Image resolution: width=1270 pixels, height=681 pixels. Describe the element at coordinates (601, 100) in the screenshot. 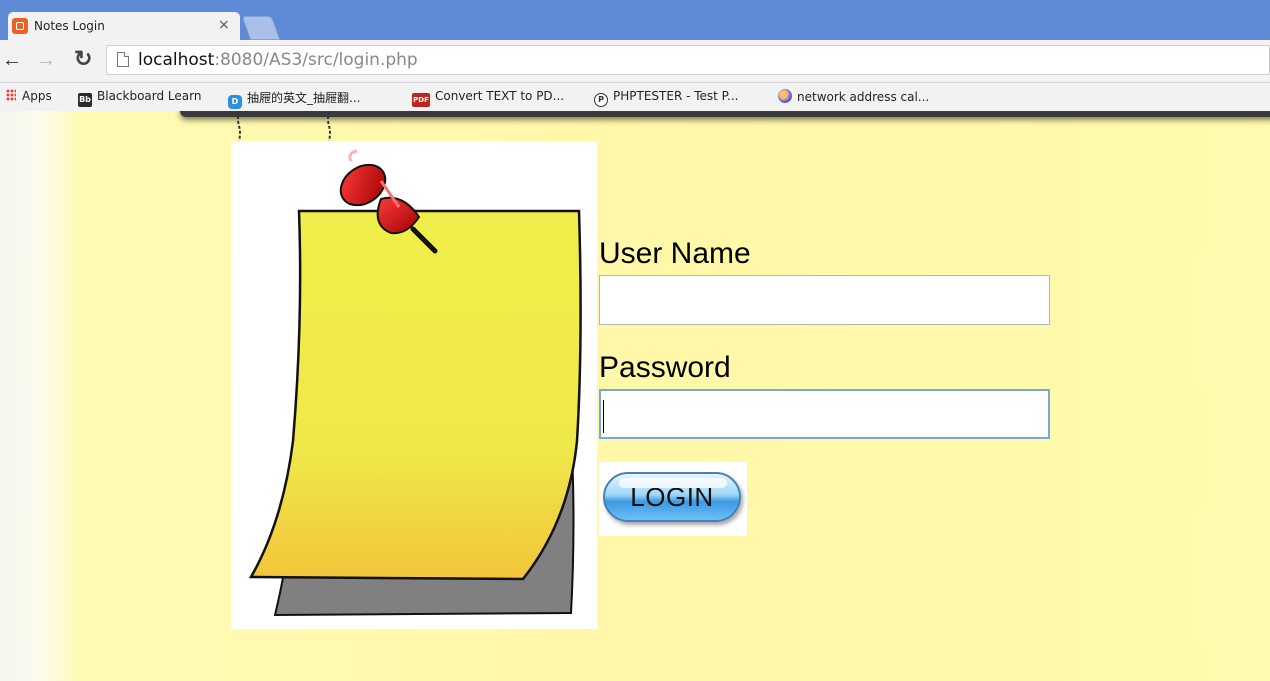

I see `phptester-icon: P` at that location.